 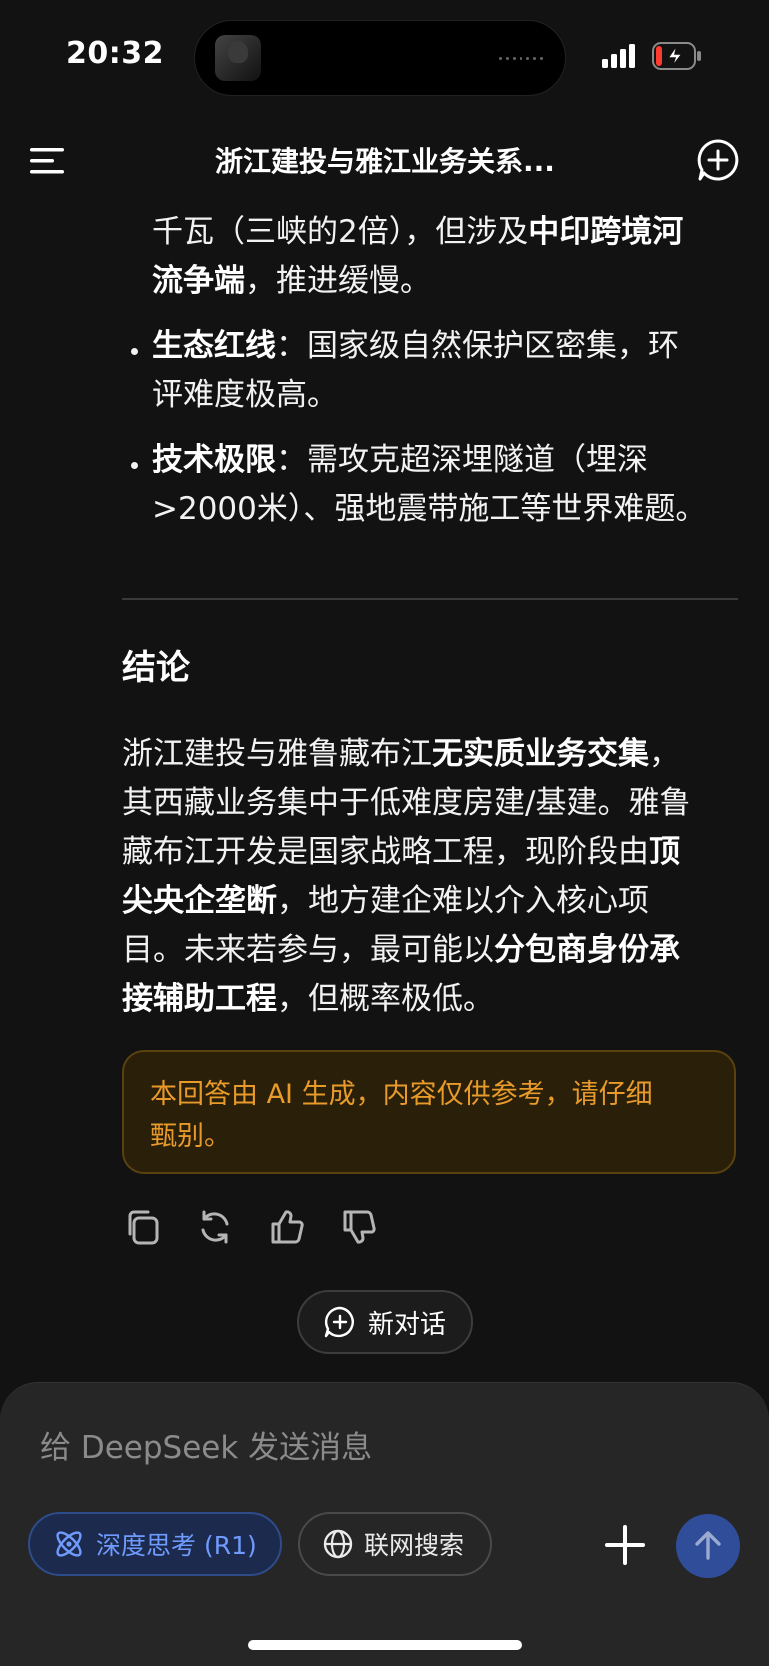 I want to click on section-divider, so click(x=430, y=599).